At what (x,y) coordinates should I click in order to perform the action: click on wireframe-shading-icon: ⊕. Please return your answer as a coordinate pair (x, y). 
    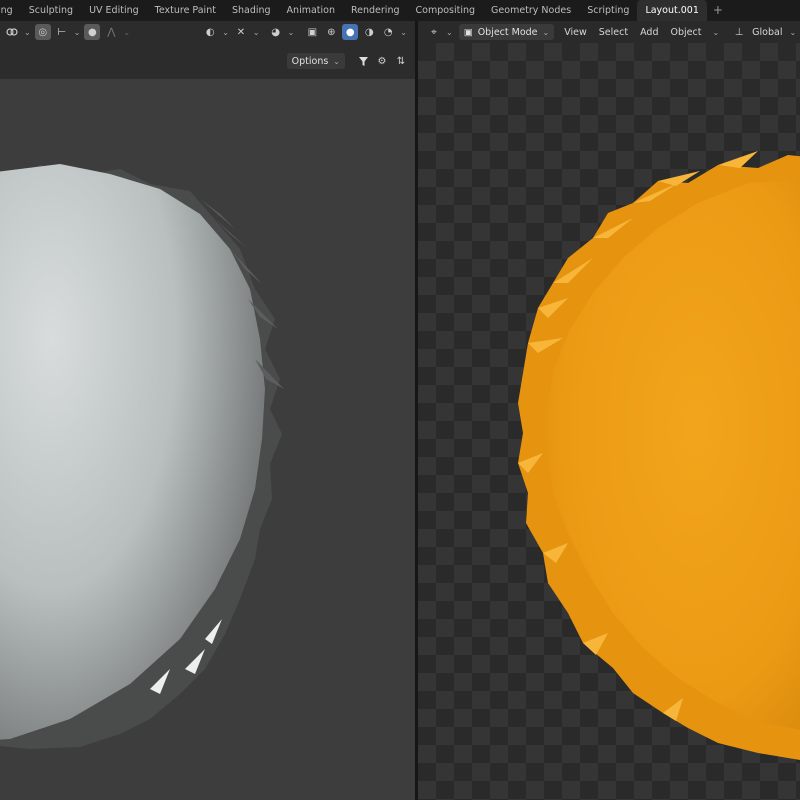
    Looking at the image, I should click on (331, 32).